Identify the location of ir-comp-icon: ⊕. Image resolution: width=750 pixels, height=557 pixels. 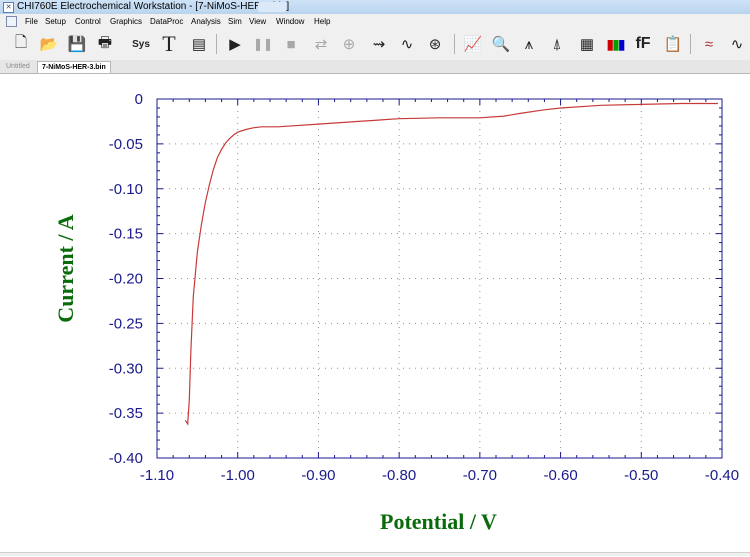
(349, 44).